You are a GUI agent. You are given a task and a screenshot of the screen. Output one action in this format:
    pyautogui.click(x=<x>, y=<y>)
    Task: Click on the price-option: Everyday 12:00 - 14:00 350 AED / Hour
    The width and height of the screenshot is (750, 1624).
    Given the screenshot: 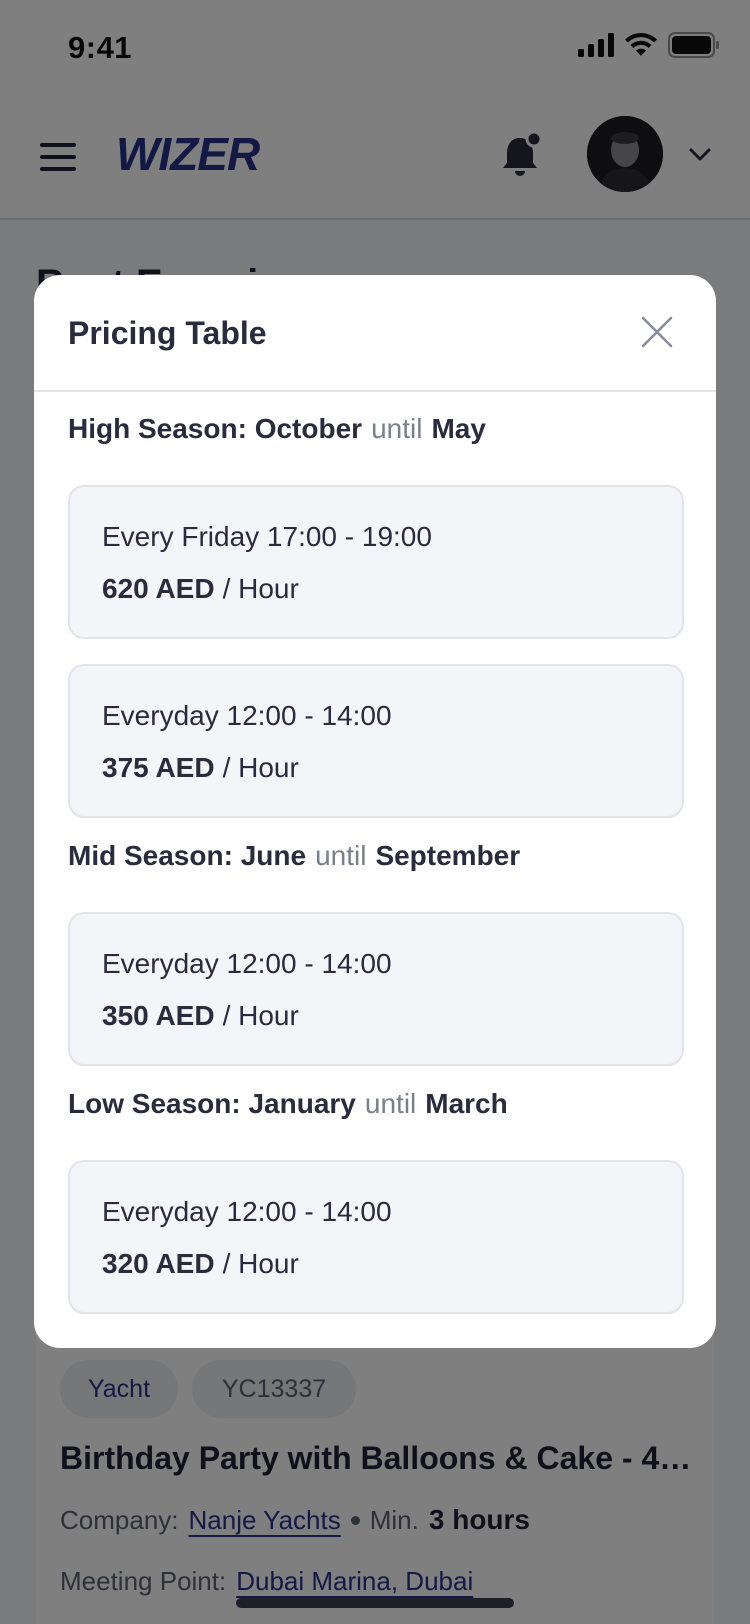 What is the action you would take?
    pyautogui.click(x=376, y=989)
    